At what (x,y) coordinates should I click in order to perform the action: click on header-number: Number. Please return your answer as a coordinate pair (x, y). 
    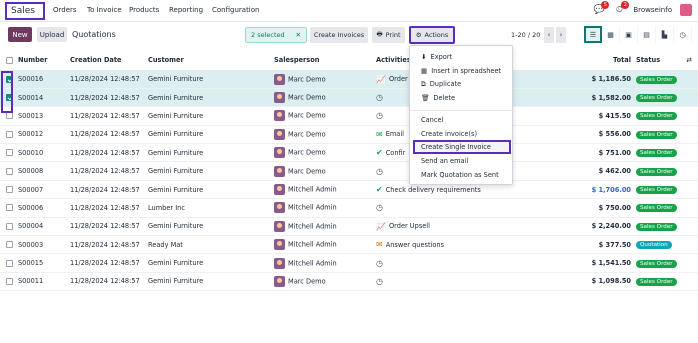
    Looking at the image, I should click on (44, 61).